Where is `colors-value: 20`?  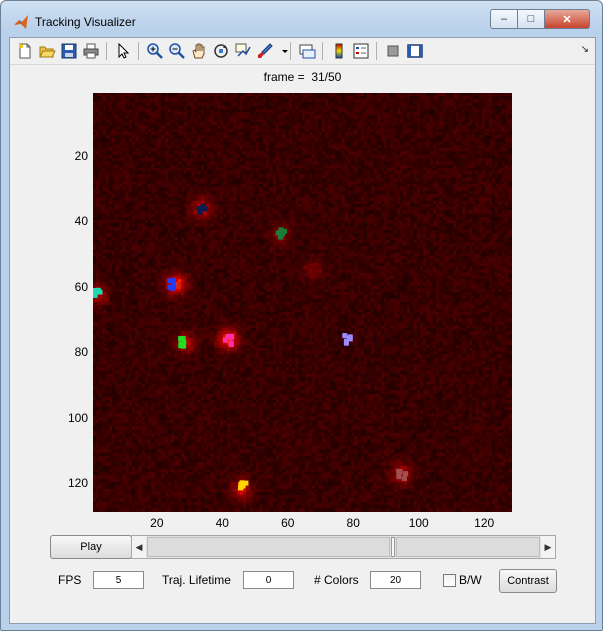 colors-value: 20 is located at coordinates (395, 580).